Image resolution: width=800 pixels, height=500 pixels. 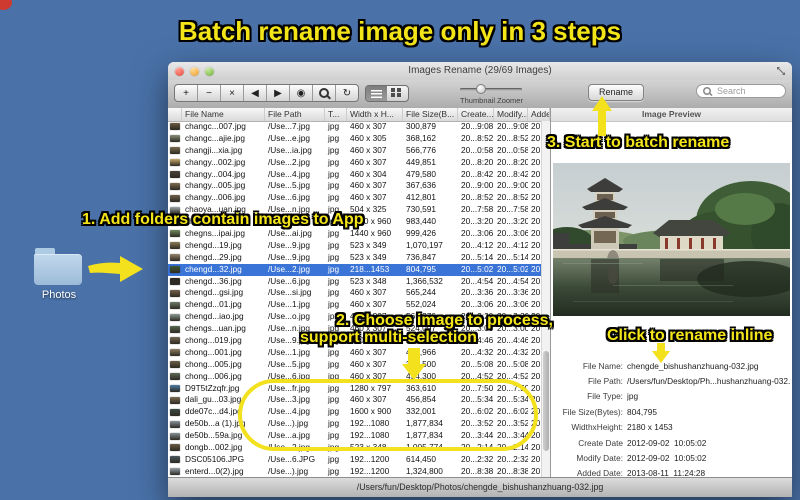 I want to click on search-input, so click(x=749, y=91).